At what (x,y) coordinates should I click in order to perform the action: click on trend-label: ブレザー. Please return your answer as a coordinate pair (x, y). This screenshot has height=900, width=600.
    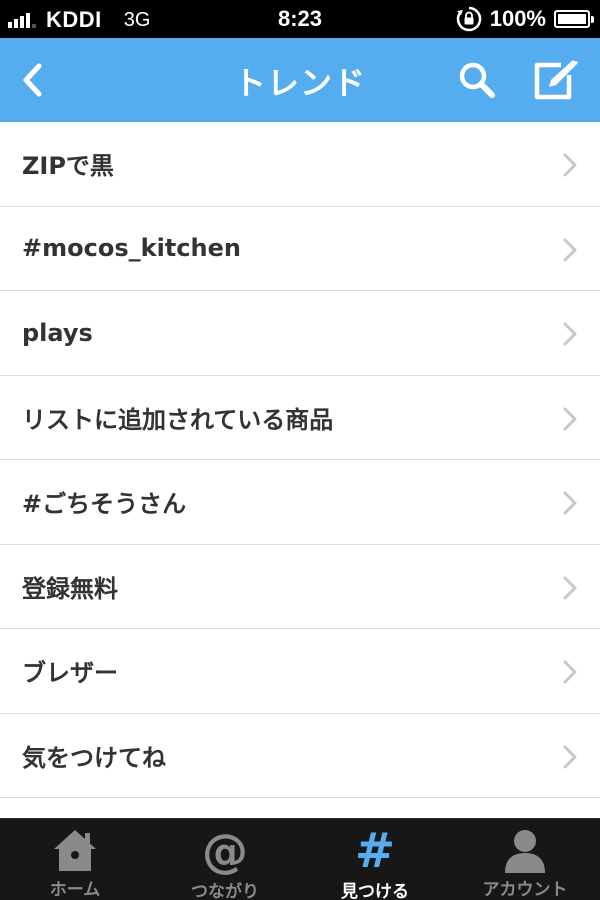
    Looking at the image, I should click on (70, 673).